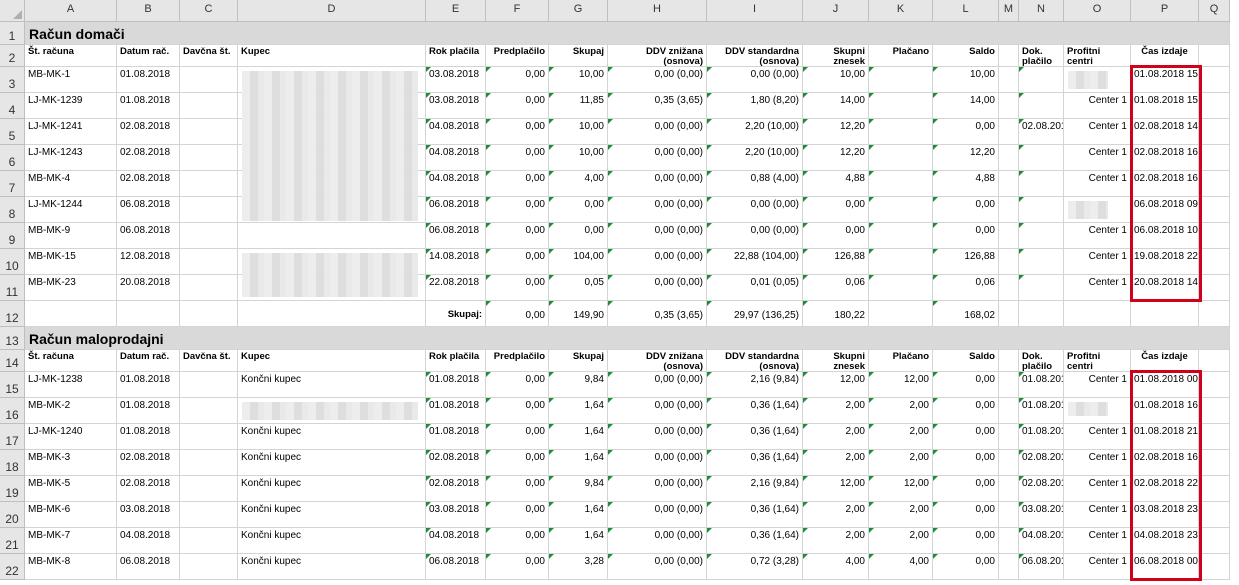 Image resolution: width=1239 pixels, height=585 pixels. Describe the element at coordinates (456, 11) in the screenshot. I see `column-header-E: E` at that location.